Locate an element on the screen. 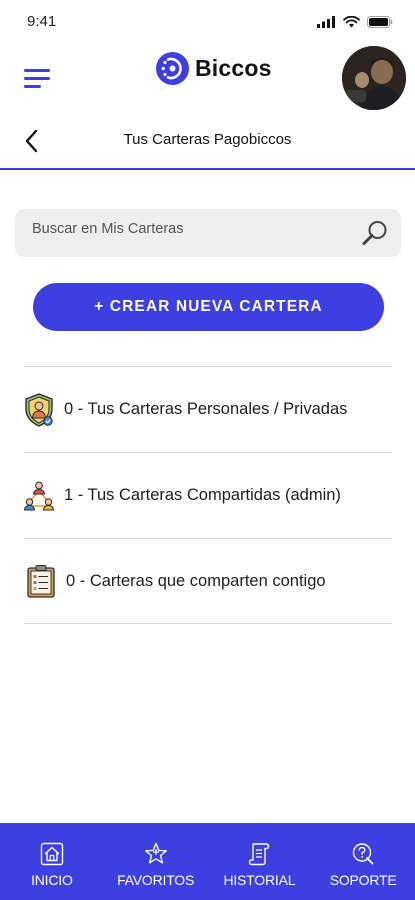  status-bar: 9:41 is located at coordinates (207, 23).